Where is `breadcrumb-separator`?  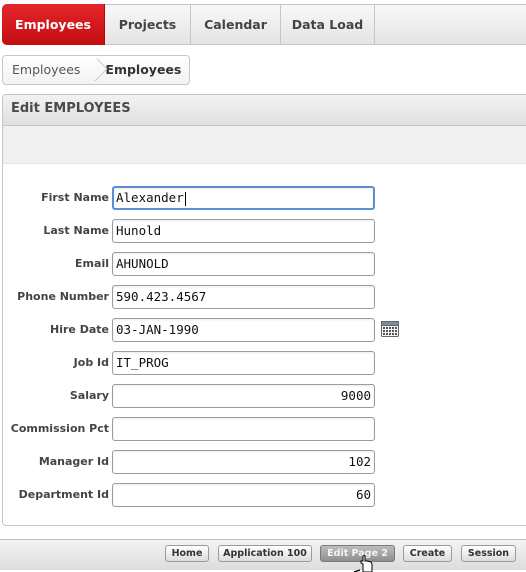 breadcrumb-separator is located at coordinates (94, 70).